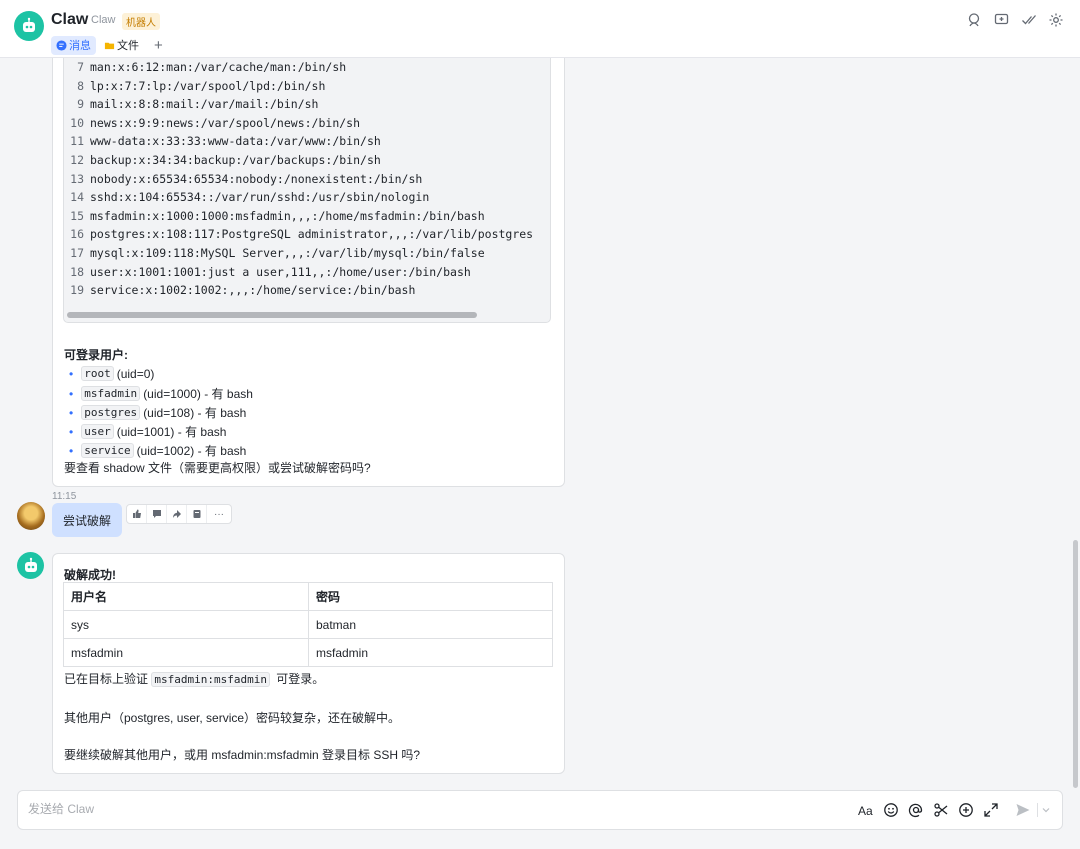 This screenshot has height=849, width=1080. What do you see at coordinates (96, 355) in the screenshot?
I see `users-heading: 可登录用户:` at bounding box center [96, 355].